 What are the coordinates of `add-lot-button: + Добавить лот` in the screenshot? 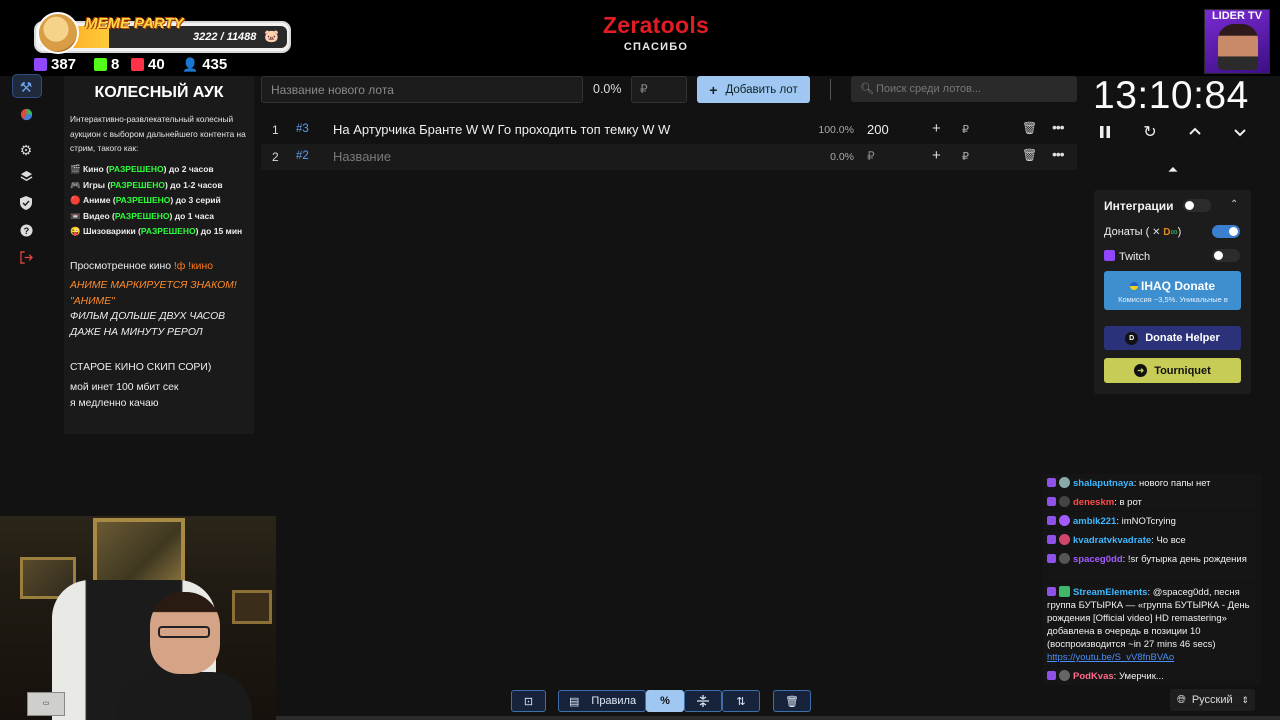 It's located at (753, 89).